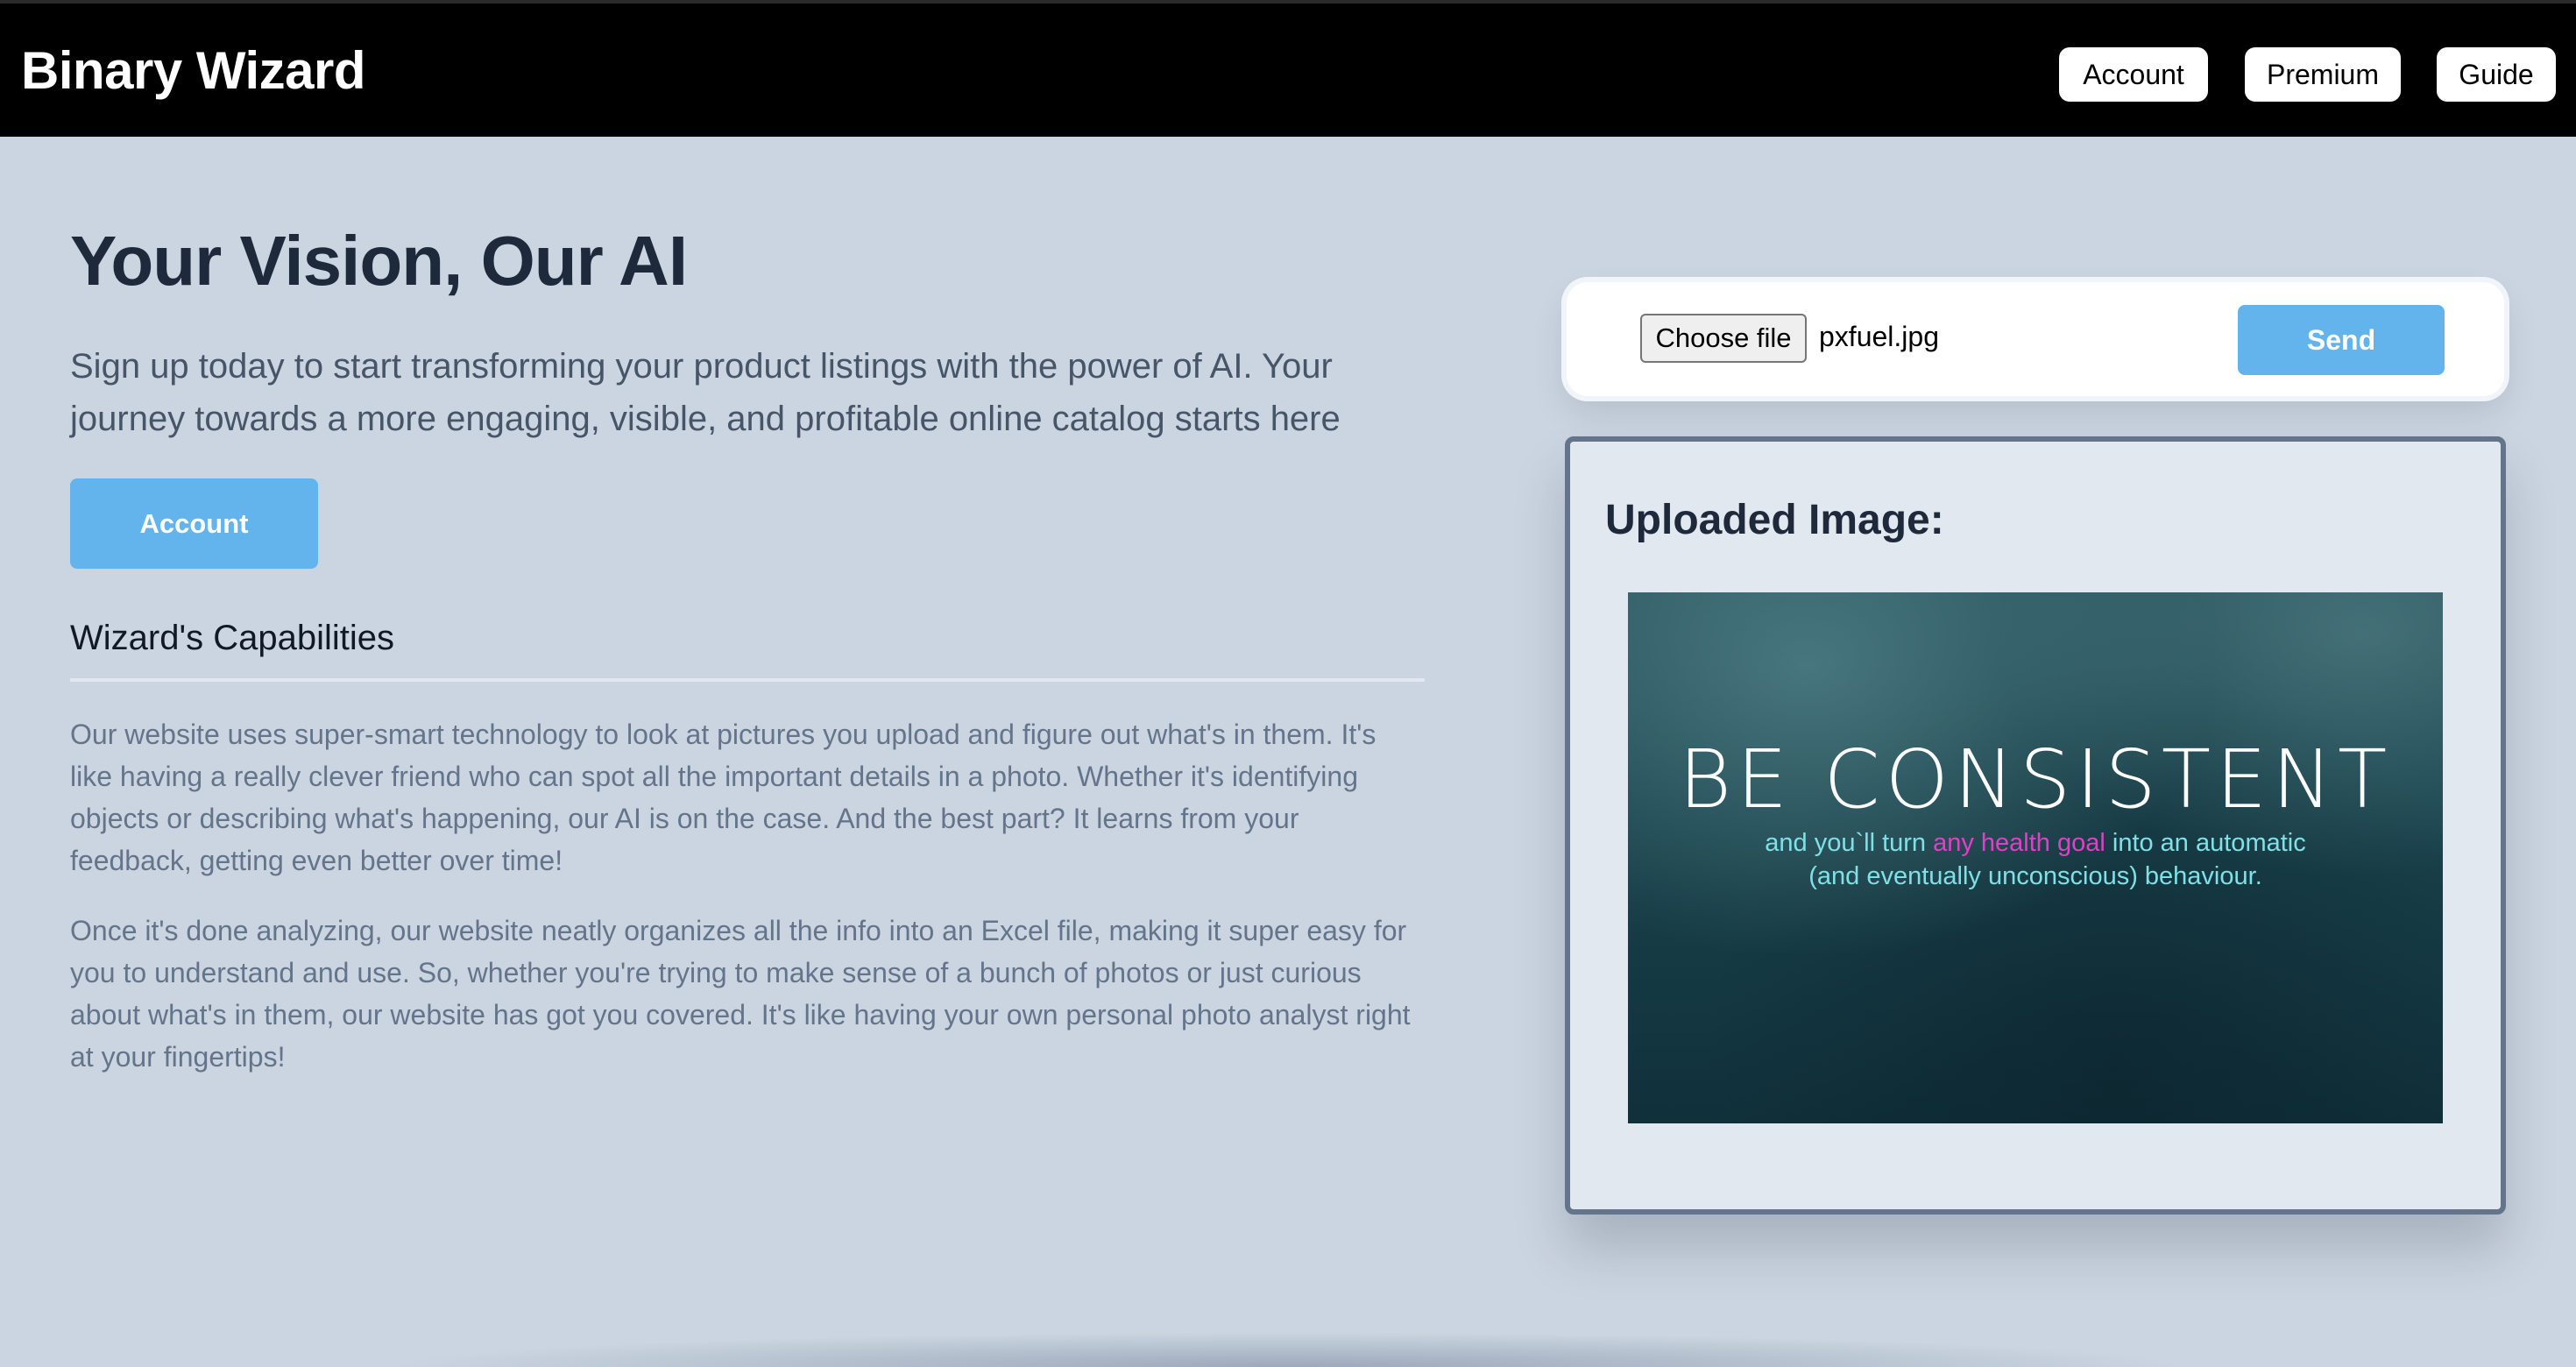 The width and height of the screenshot is (2576, 1367). What do you see at coordinates (2035, 339) in the screenshot?
I see `upload-form-card: Choose file pxfuel.jpg Send` at bounding box center [2035, 339].